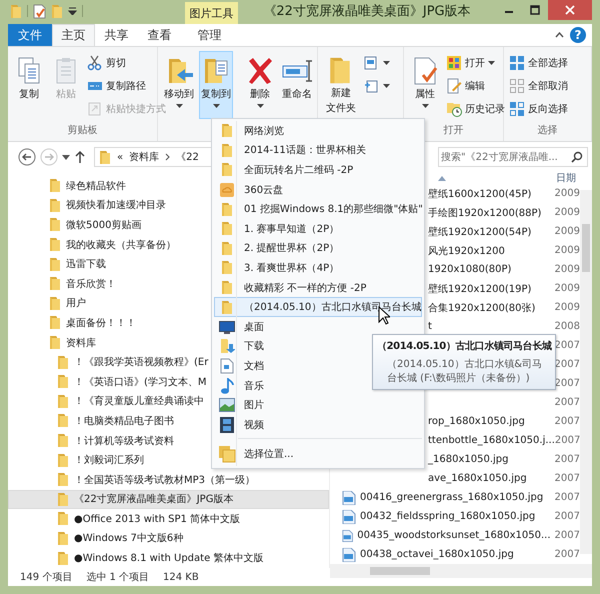 This screenshot has width=600, height=594. What do you see at coordinates (120, 157) in the screenshot?
I see `overflow-chevrons: «` at bounding box center [120, 157].